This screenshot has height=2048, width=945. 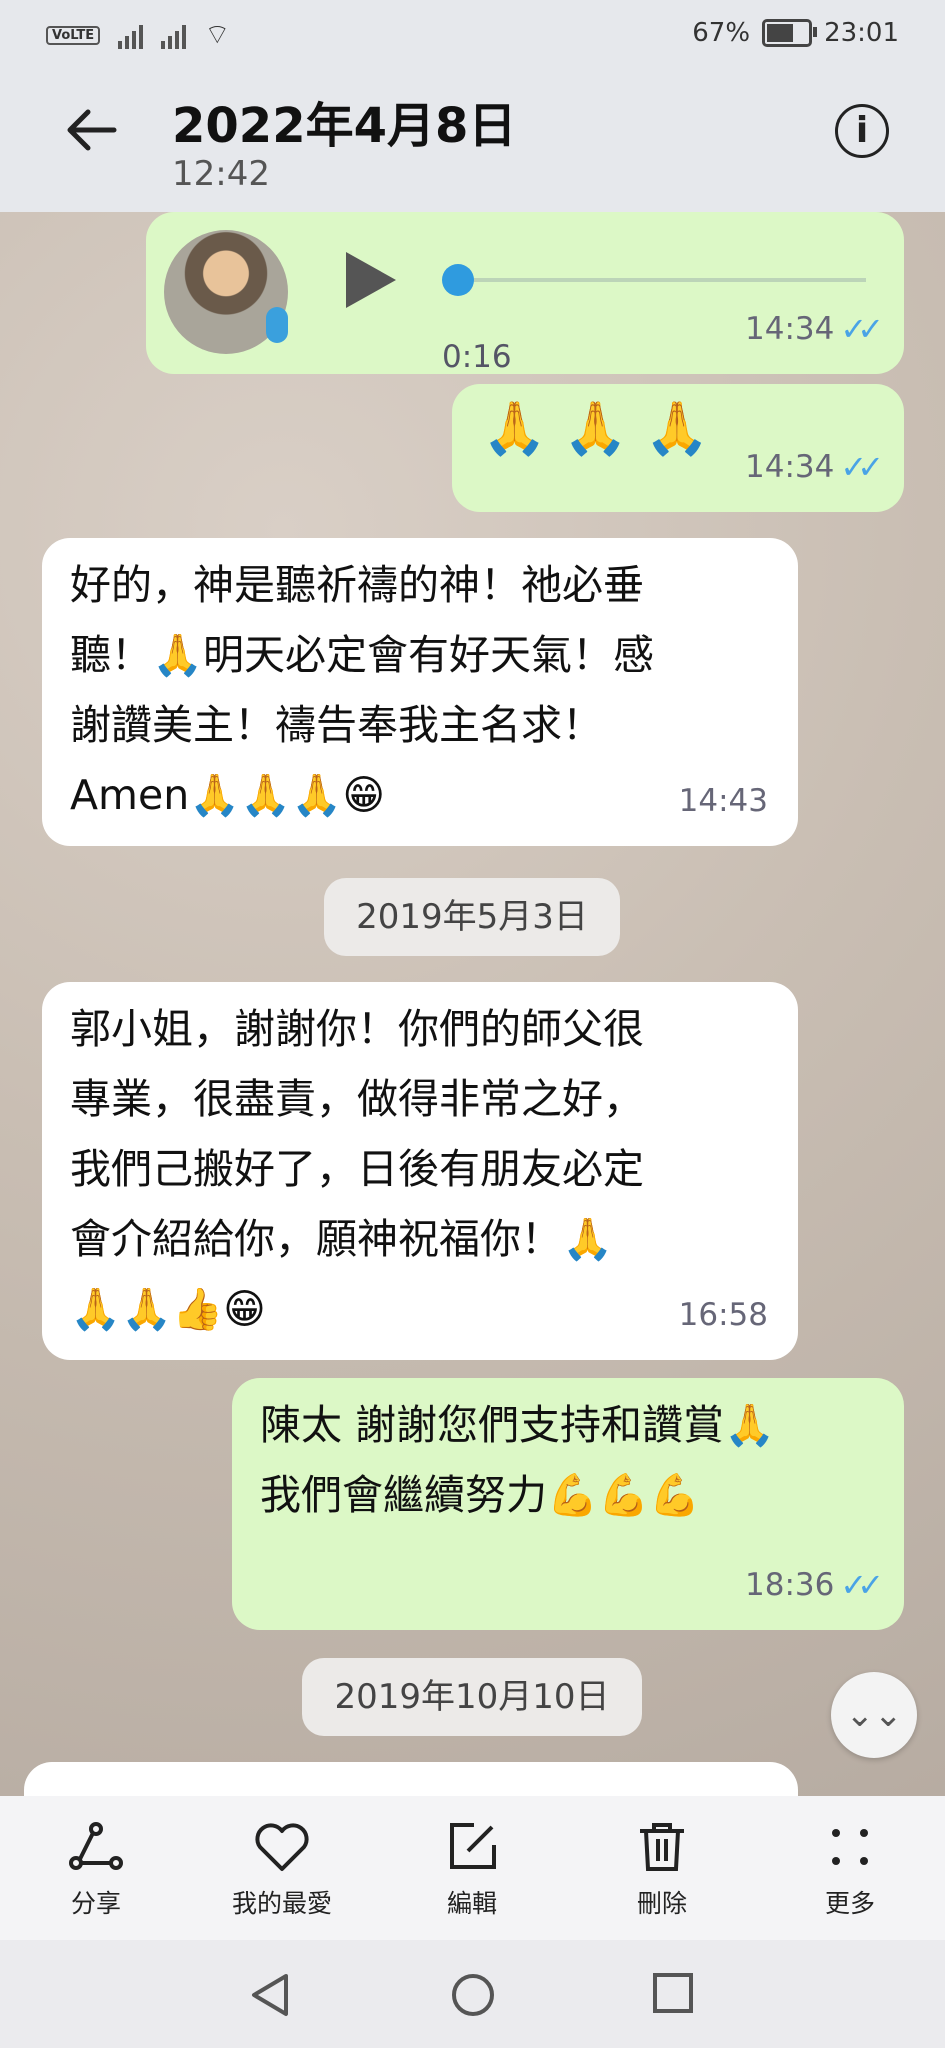 What do you see at coordinates (656, 280) in the screenshot?
I see `audio-track` at bounding box center [656, 280].